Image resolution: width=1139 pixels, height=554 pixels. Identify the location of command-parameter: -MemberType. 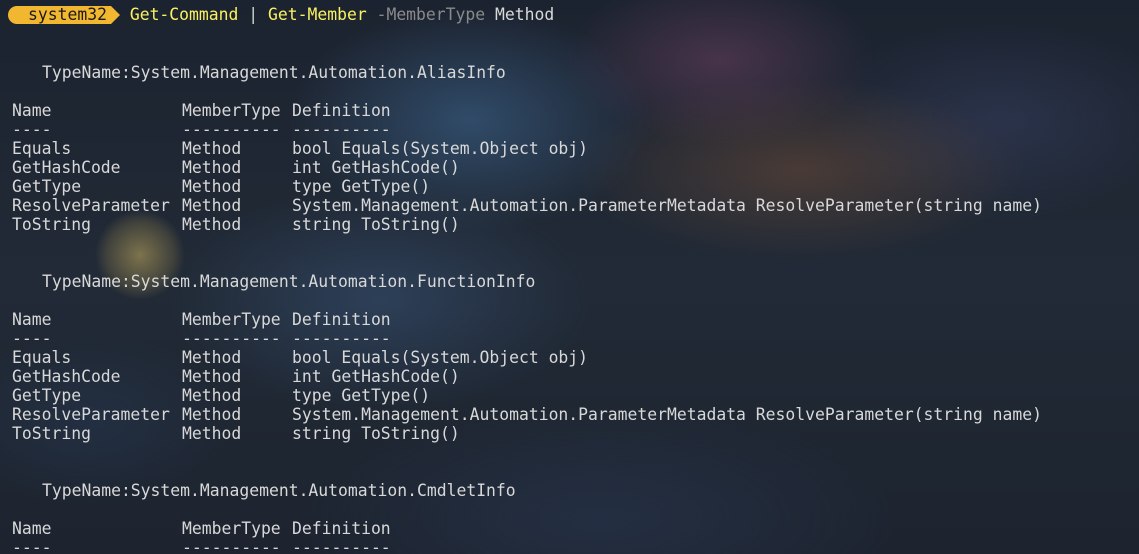
(431, 14).